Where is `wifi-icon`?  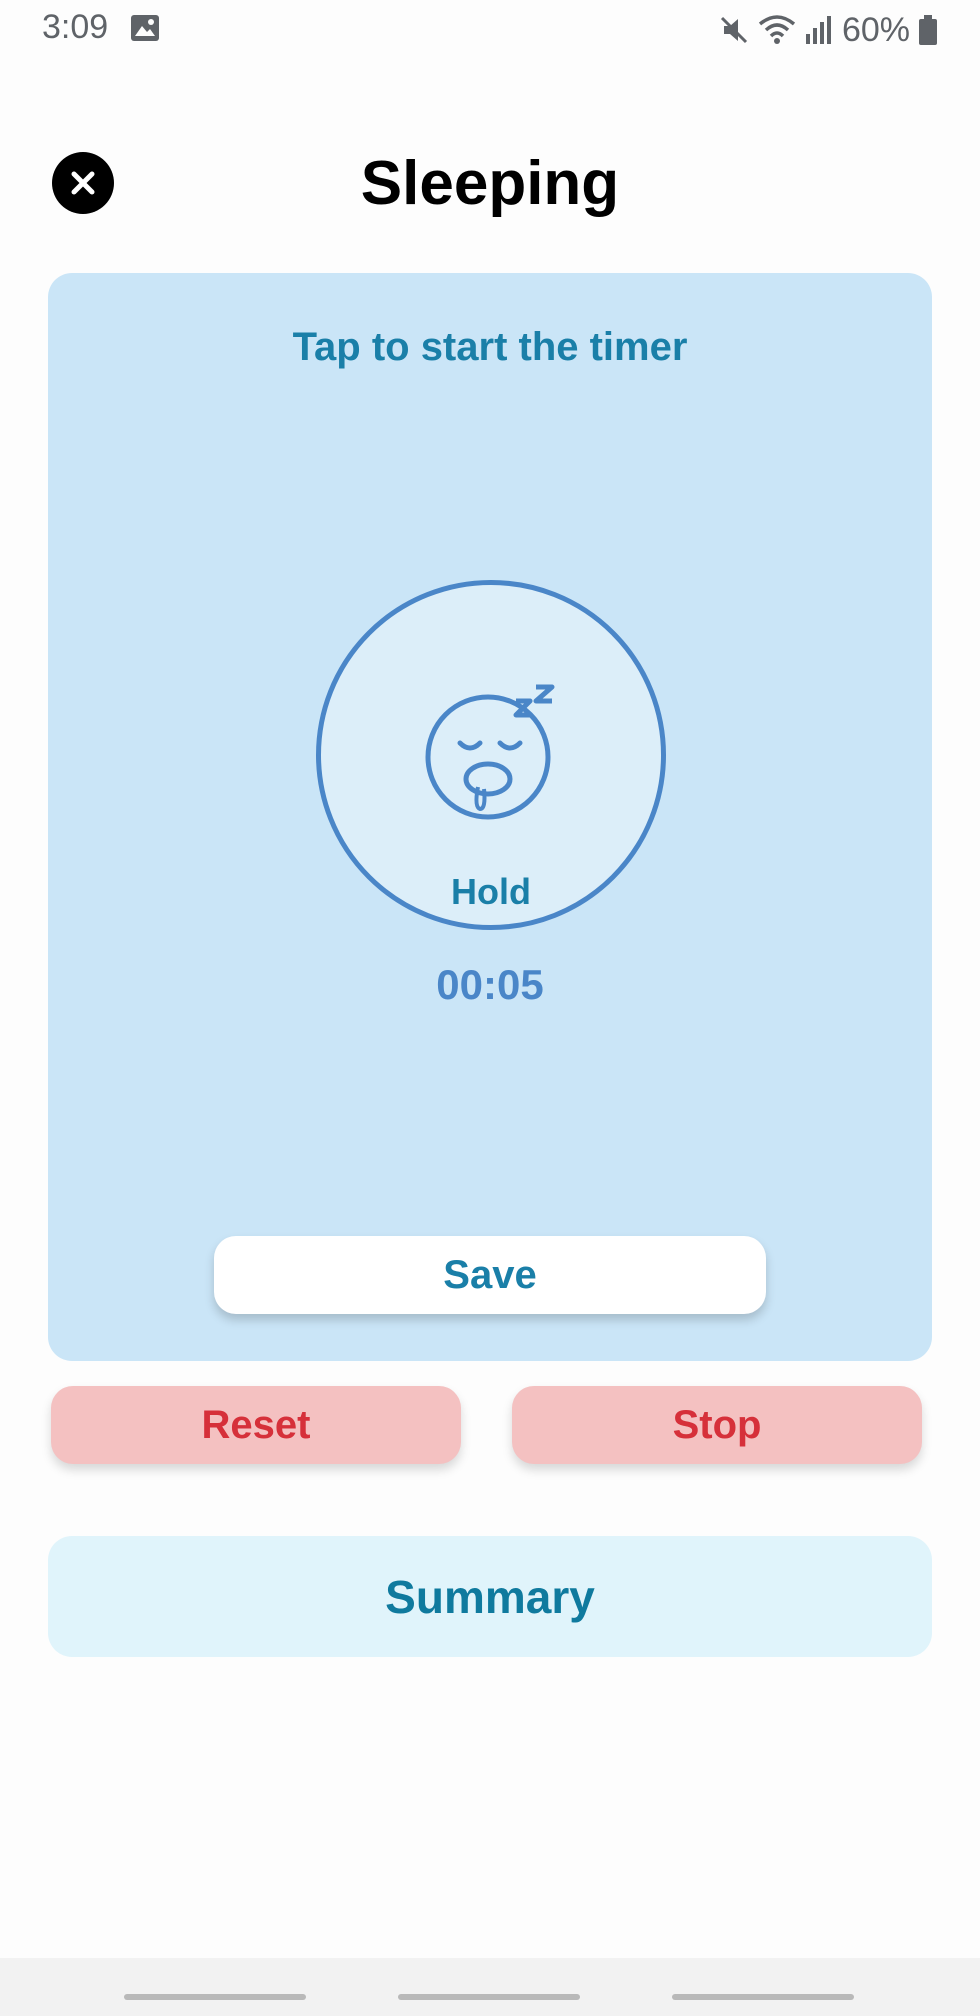
wifi-icon is located at coordinates (777, 30).